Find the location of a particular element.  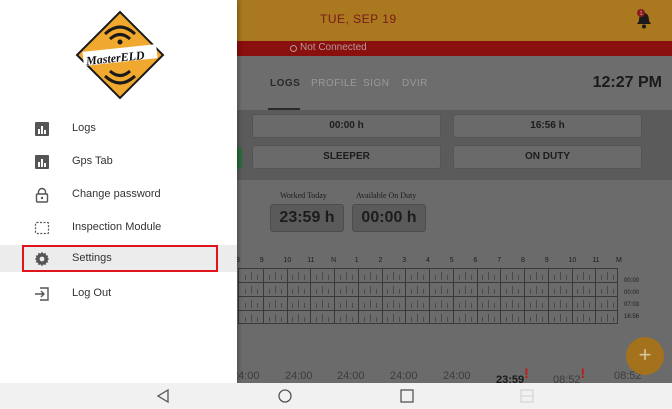

alert-icon: ! is located at coordinates (583, 373).